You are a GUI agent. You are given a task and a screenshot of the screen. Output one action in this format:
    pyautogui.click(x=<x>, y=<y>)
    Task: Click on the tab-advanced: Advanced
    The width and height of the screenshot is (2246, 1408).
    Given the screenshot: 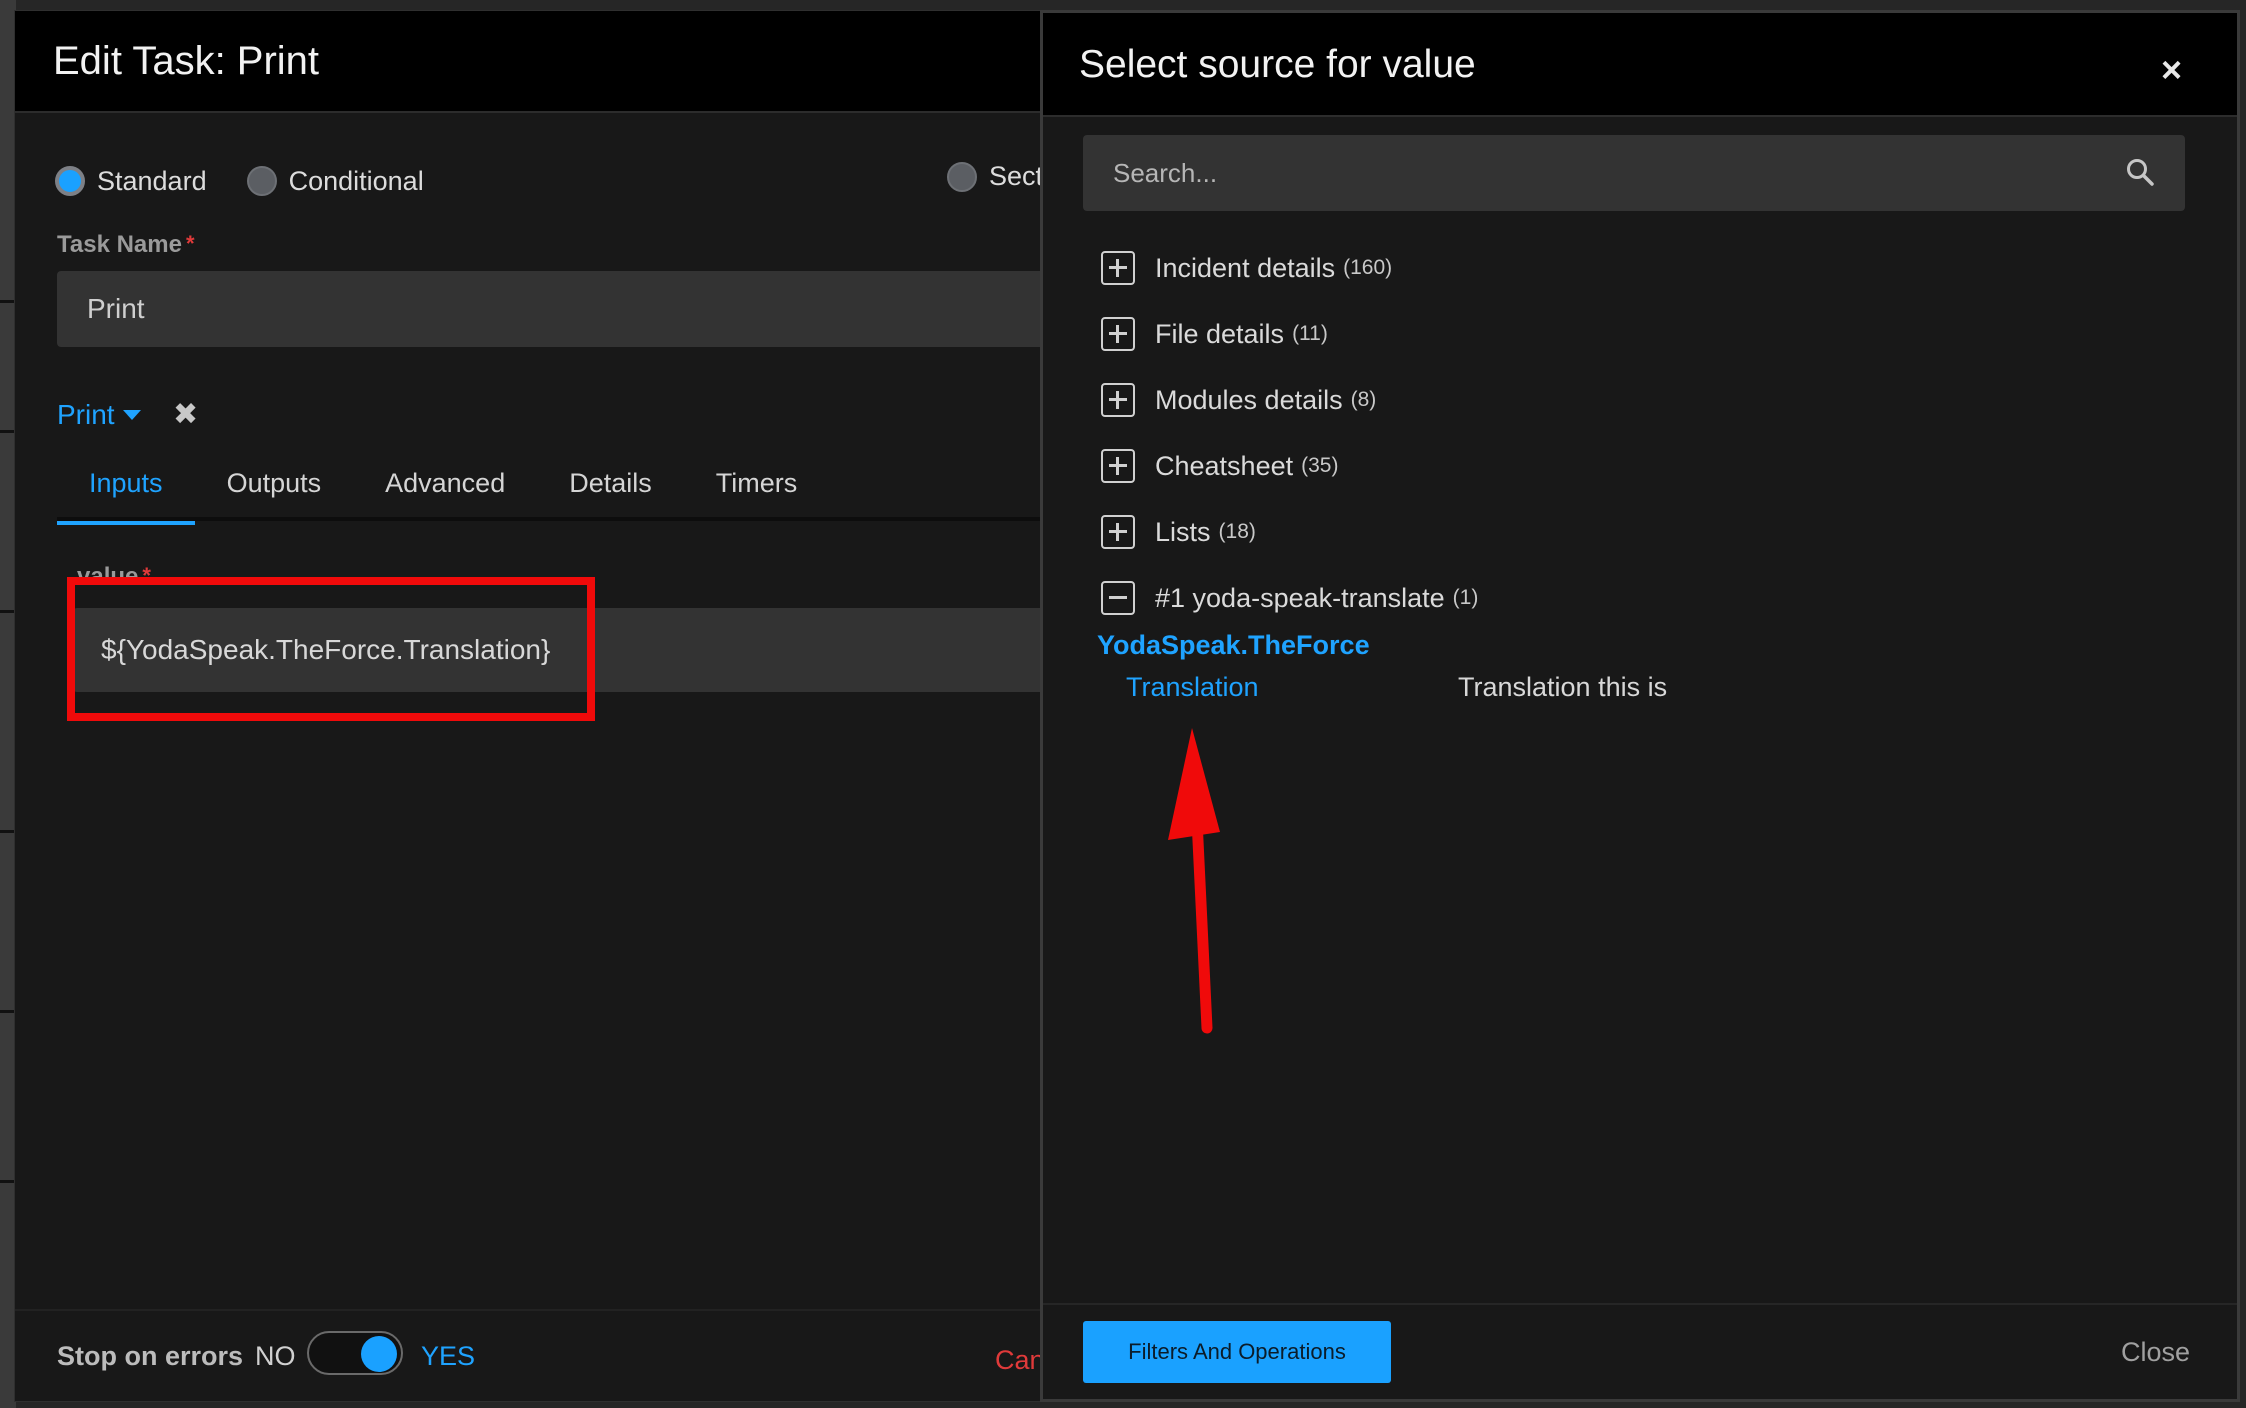 What is the action you would take?
    pyautogui.click(x=445, y=486)
    